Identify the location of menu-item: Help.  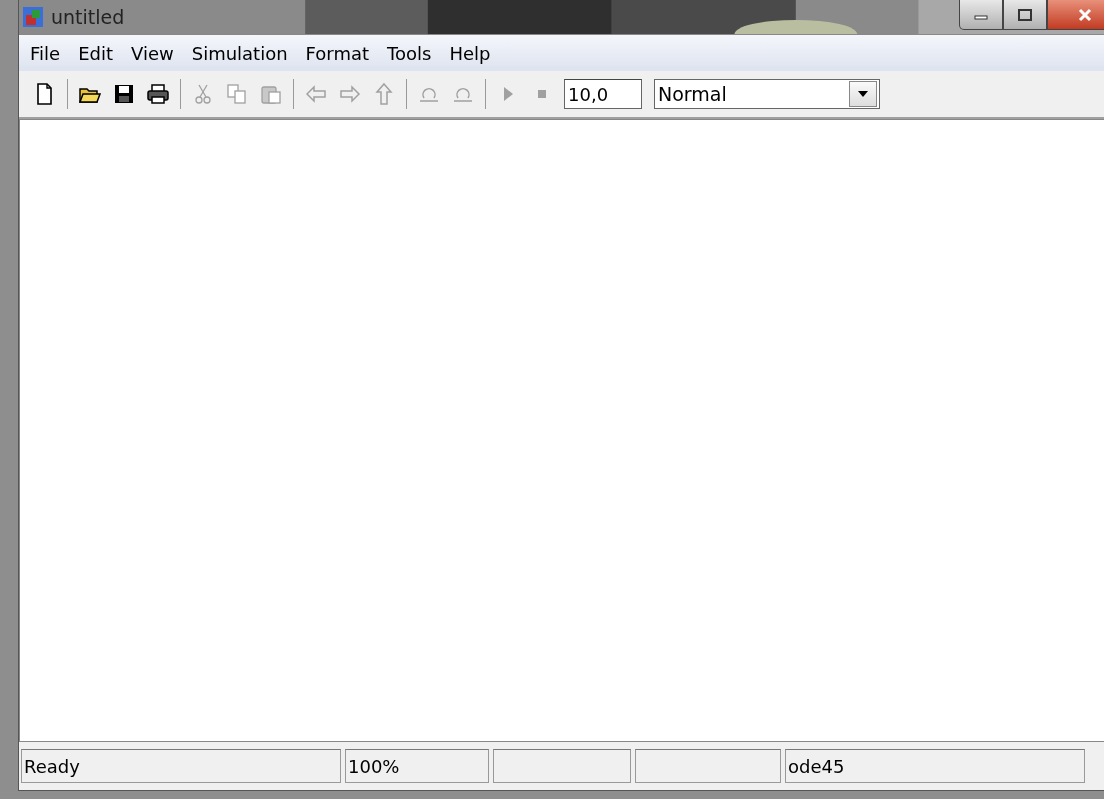
(470, 53).